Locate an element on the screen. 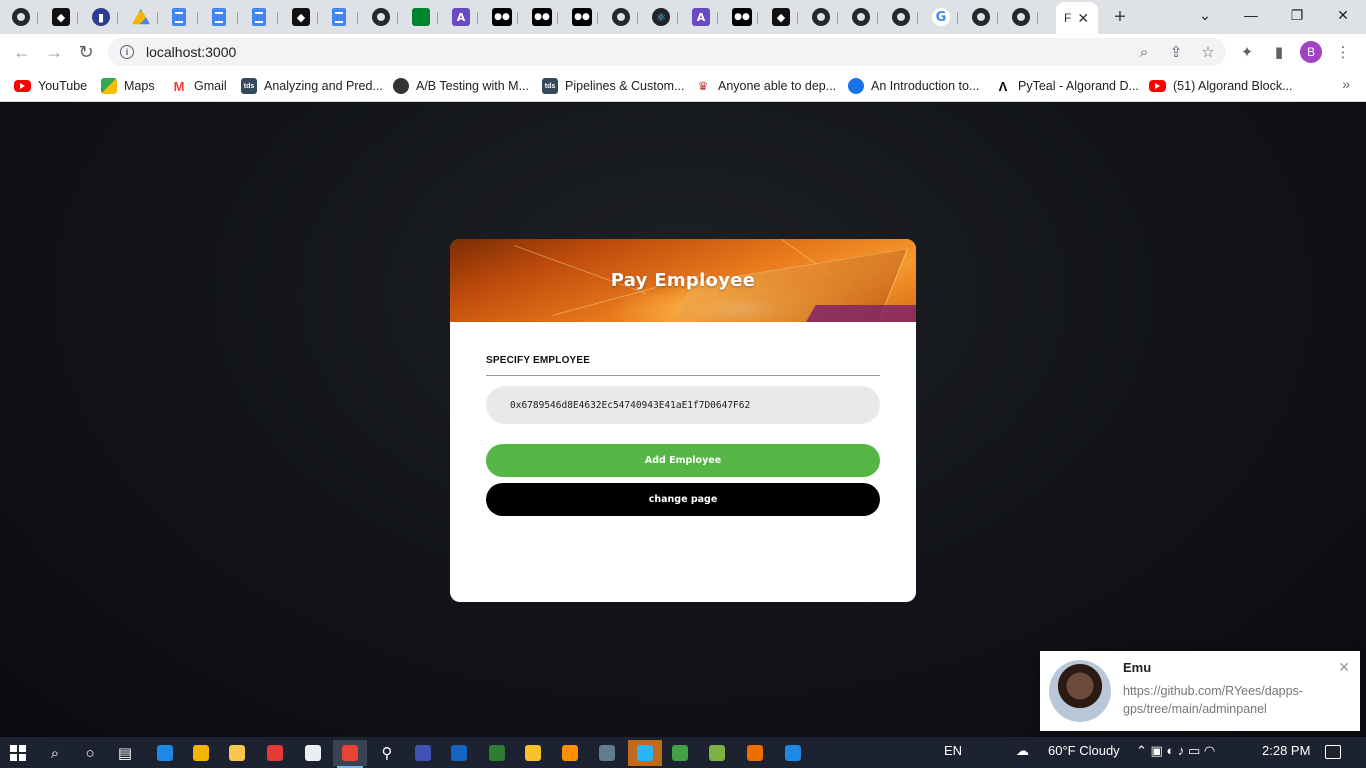 This screenshot has height=768, width=1366. task-view-icon: ▤ is located at coordinates (125, 753).